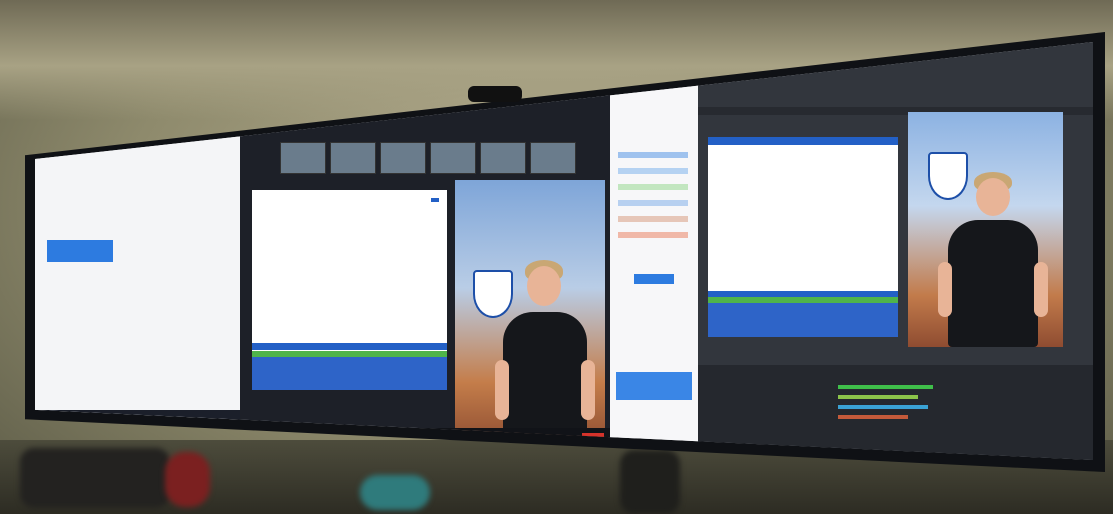  I want to click on action-button, so click(654, 279).